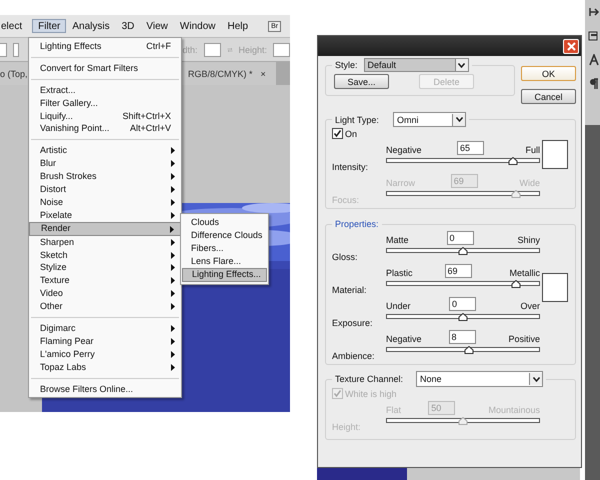  Describe the element at coordinates (105, 341) in the screenshot. I see `menu-item: Flaming Pear` at that location.